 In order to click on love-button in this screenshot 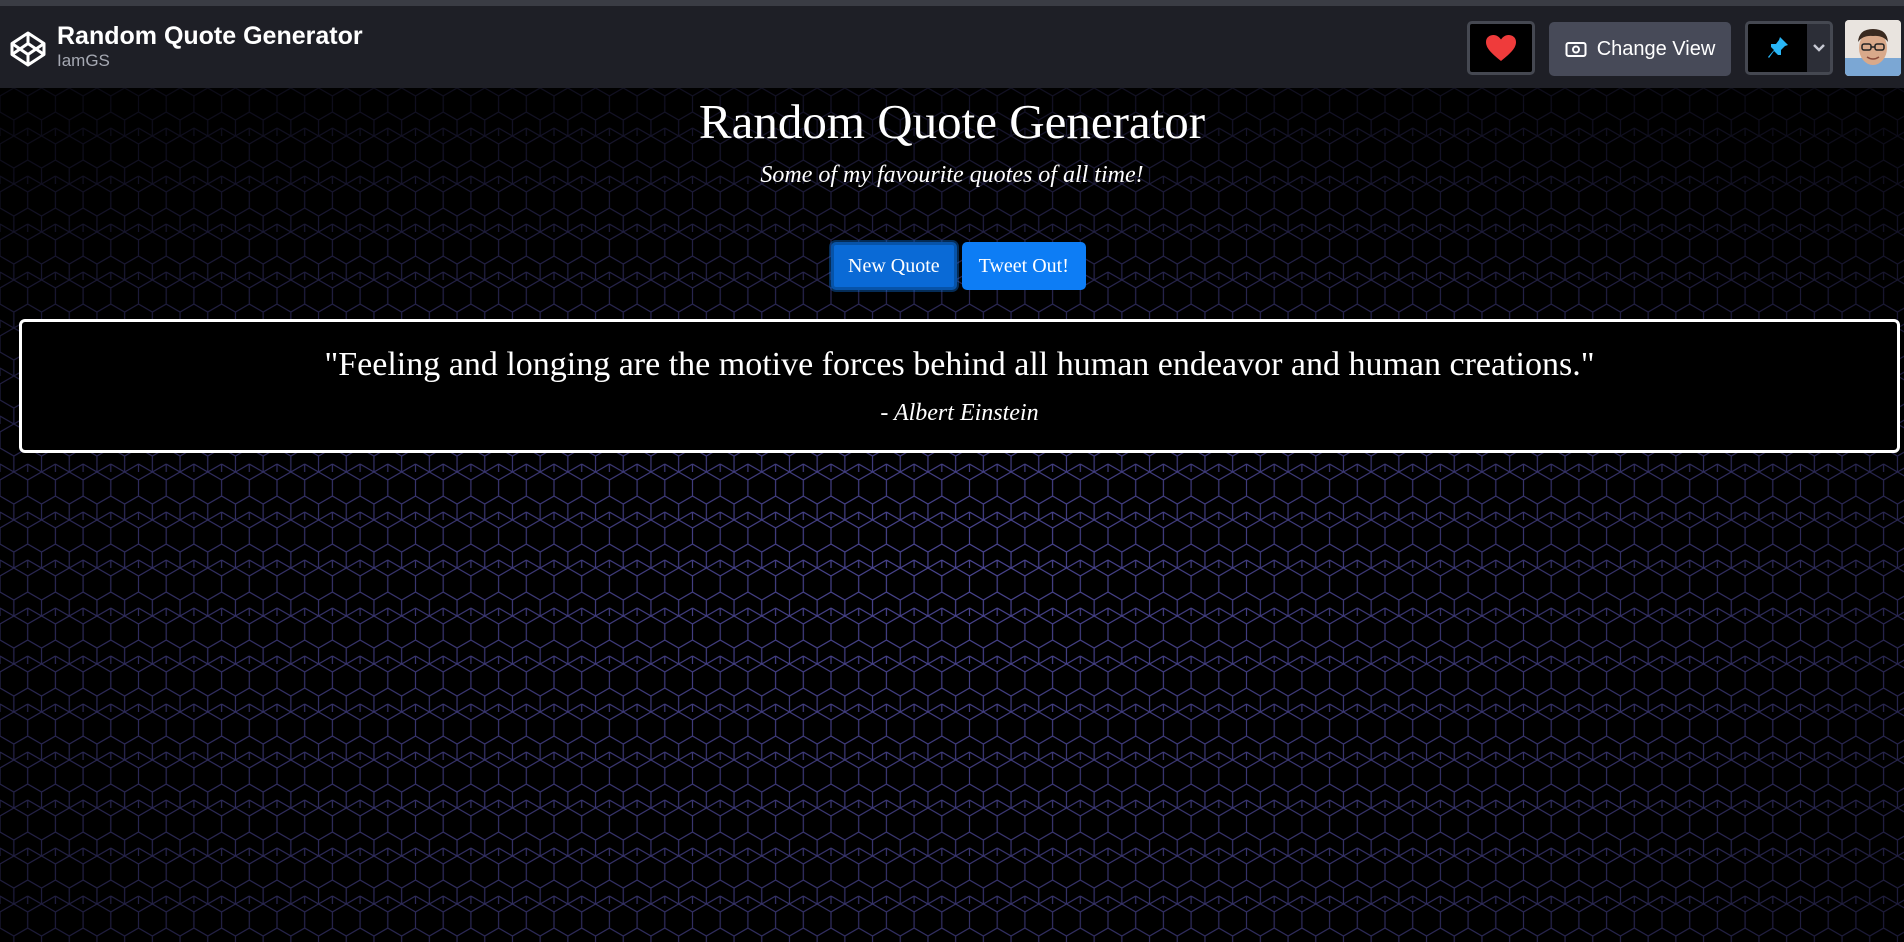, I will do `click(1501, 48)`.